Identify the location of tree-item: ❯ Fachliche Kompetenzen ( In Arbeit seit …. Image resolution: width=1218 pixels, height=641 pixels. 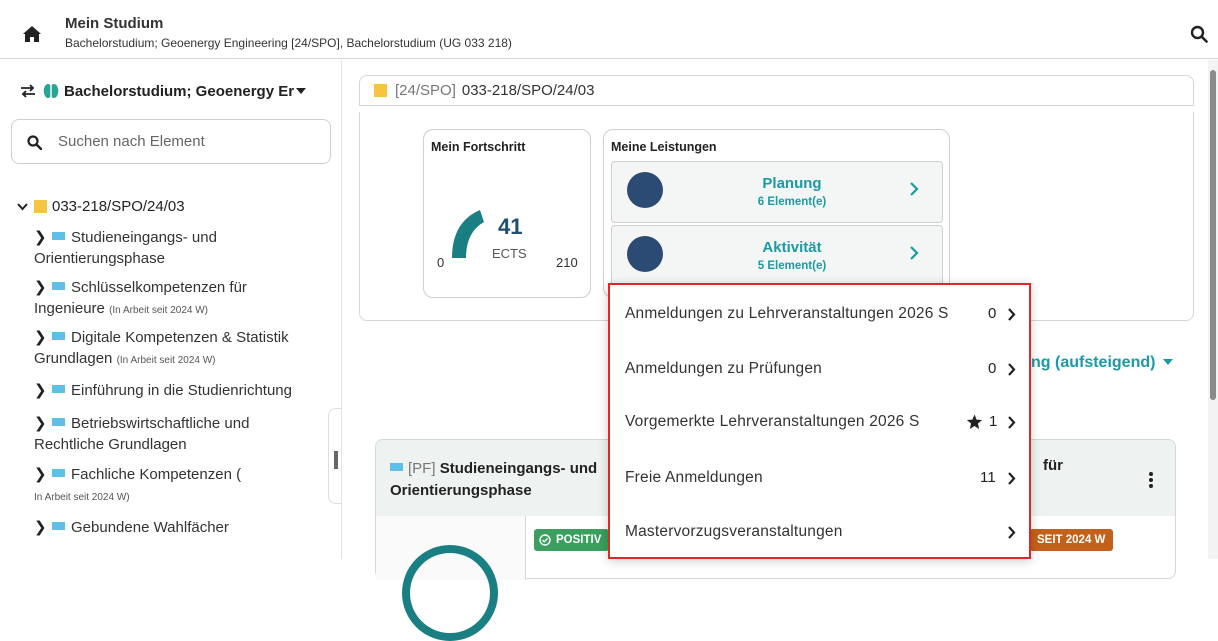
(137, 486).